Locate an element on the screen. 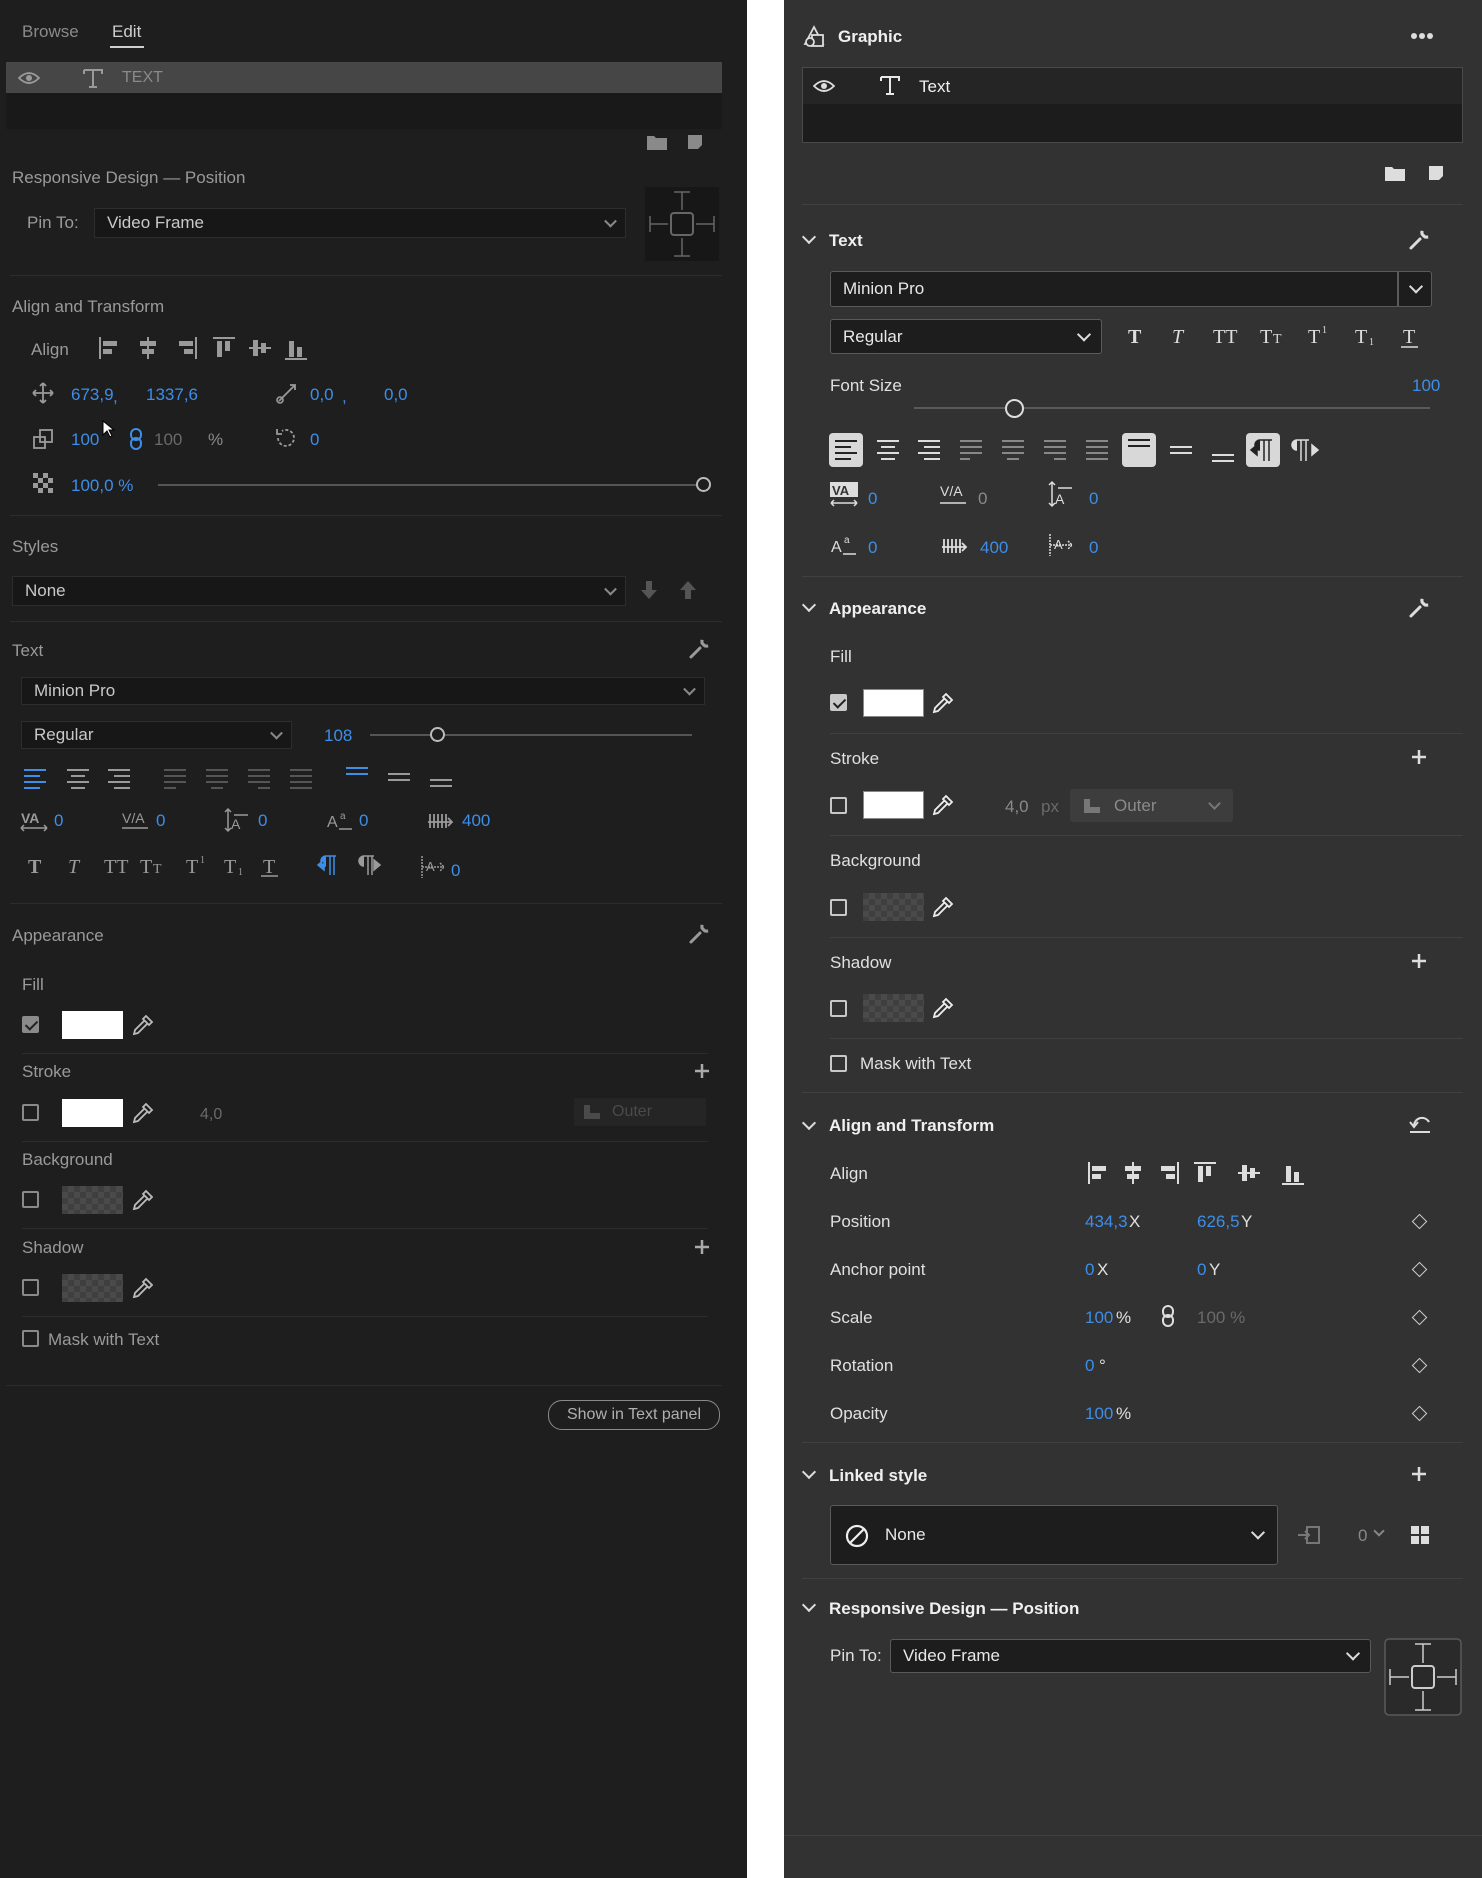 This screenshot has height=1878, width=1482. show-in-text-panel-button: Show in Text panel is located at coordinates (634, 1415).